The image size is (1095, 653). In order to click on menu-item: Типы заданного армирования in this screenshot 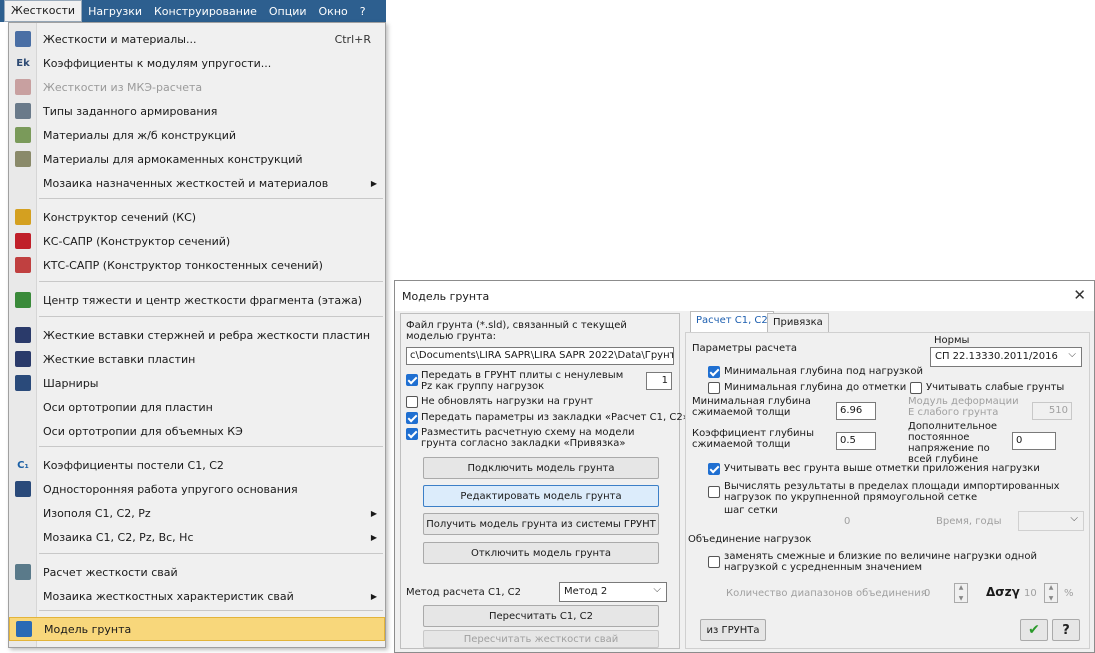, I will do `click(197, 111)`.